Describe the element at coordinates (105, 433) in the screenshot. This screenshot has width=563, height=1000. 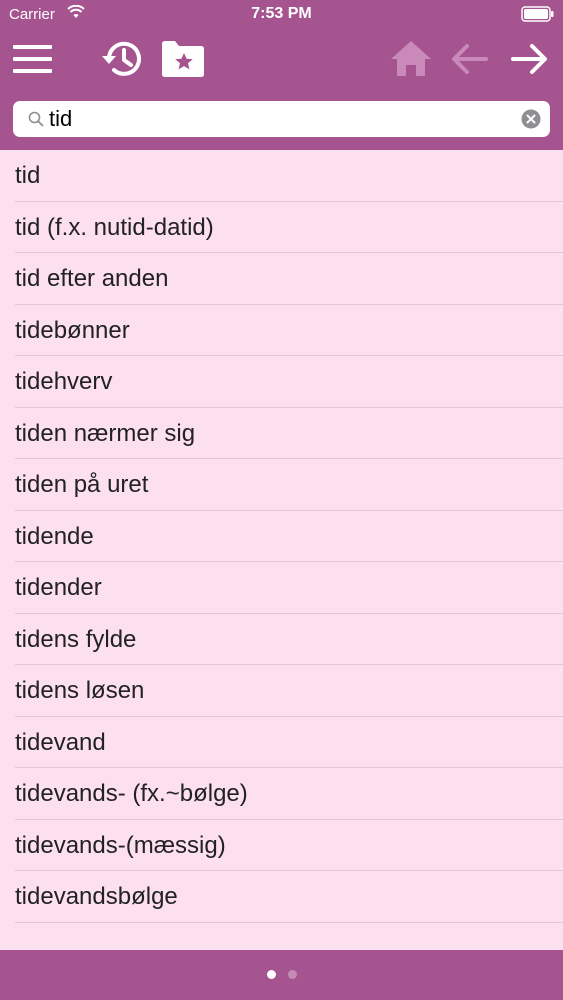
I see `result-label: tiden nærmer sig` at that location.